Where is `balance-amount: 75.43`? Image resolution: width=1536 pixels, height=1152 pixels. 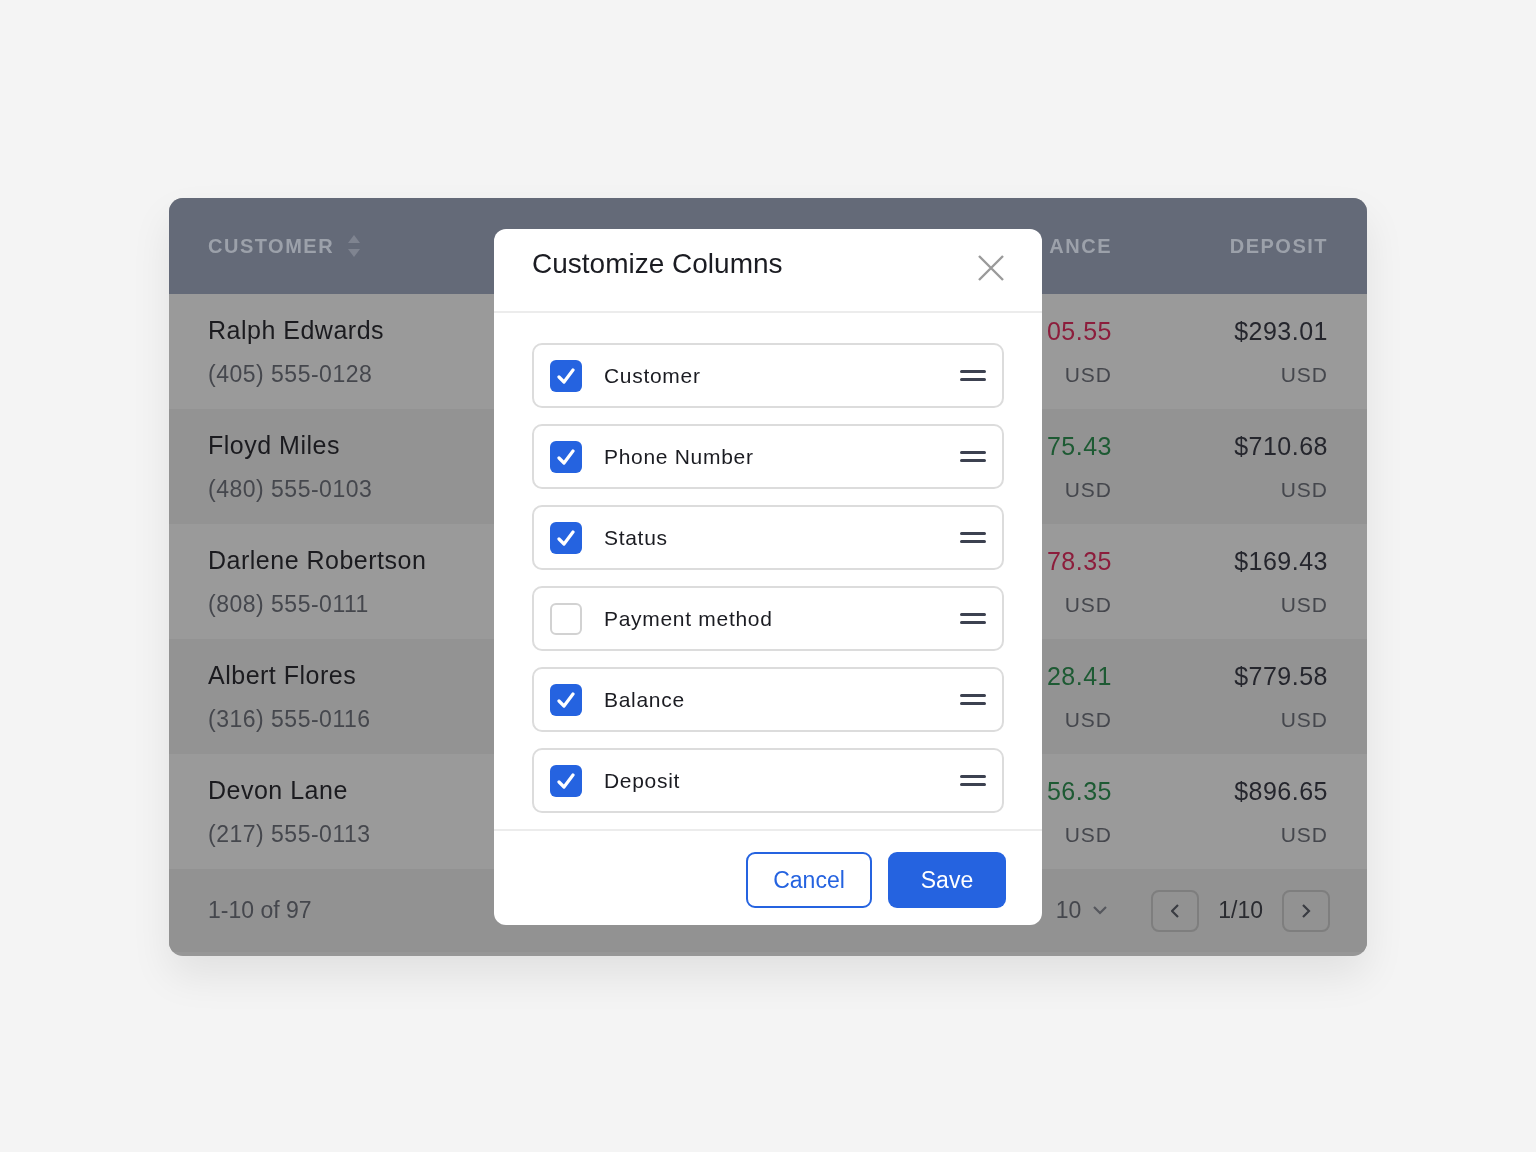 balance-amount: 75.43 is located at coordinates (1079, 446).